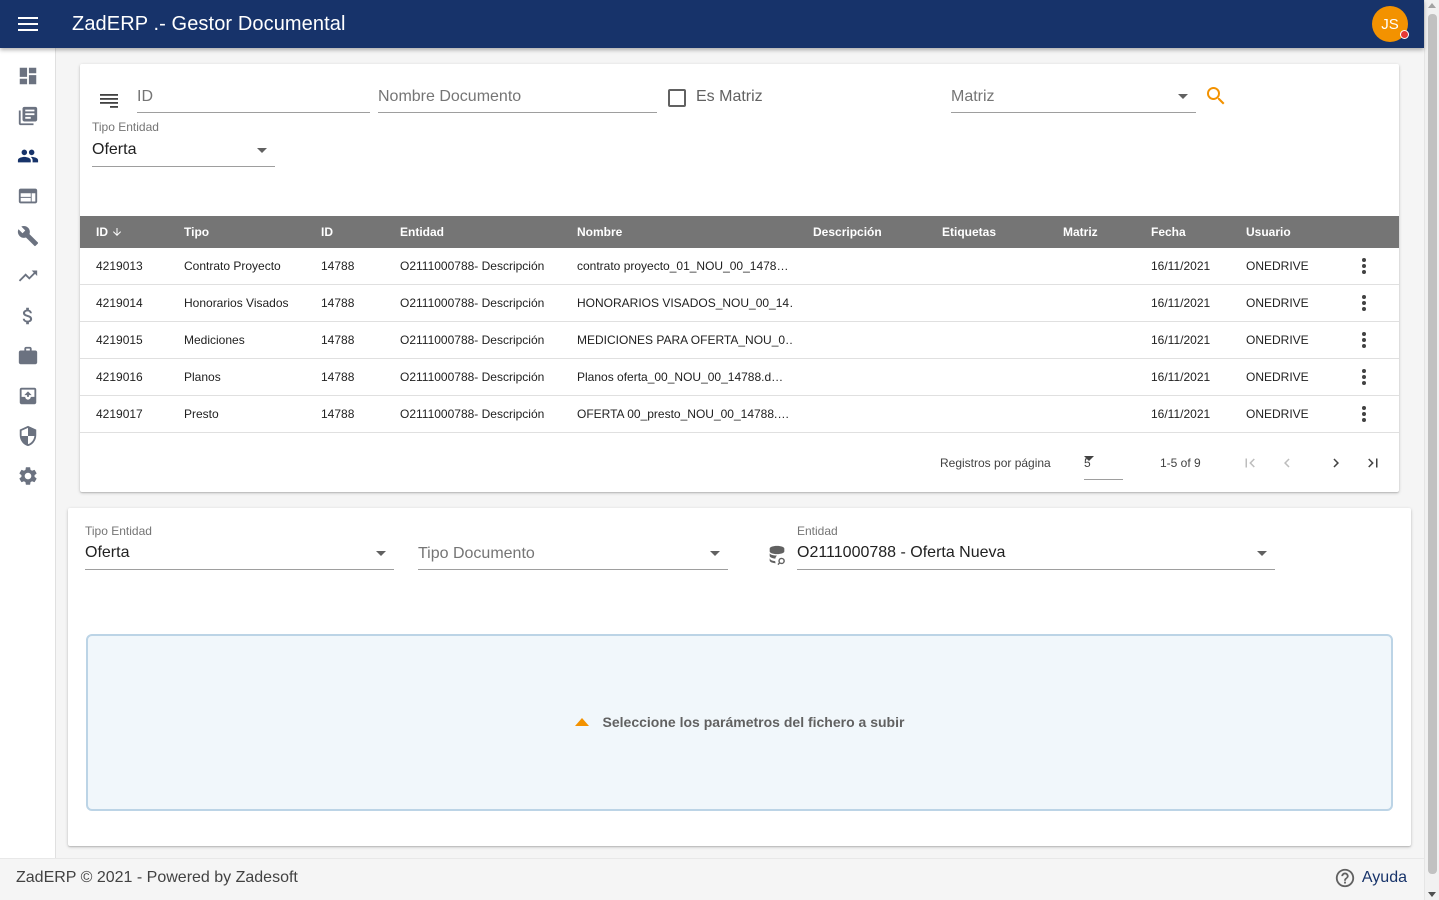 This screenshot has height=900, width=1439. Describe the element at coordinates (114, 149) in the screenshot. I see `tipo-entidad-value: Oferta` at that location.